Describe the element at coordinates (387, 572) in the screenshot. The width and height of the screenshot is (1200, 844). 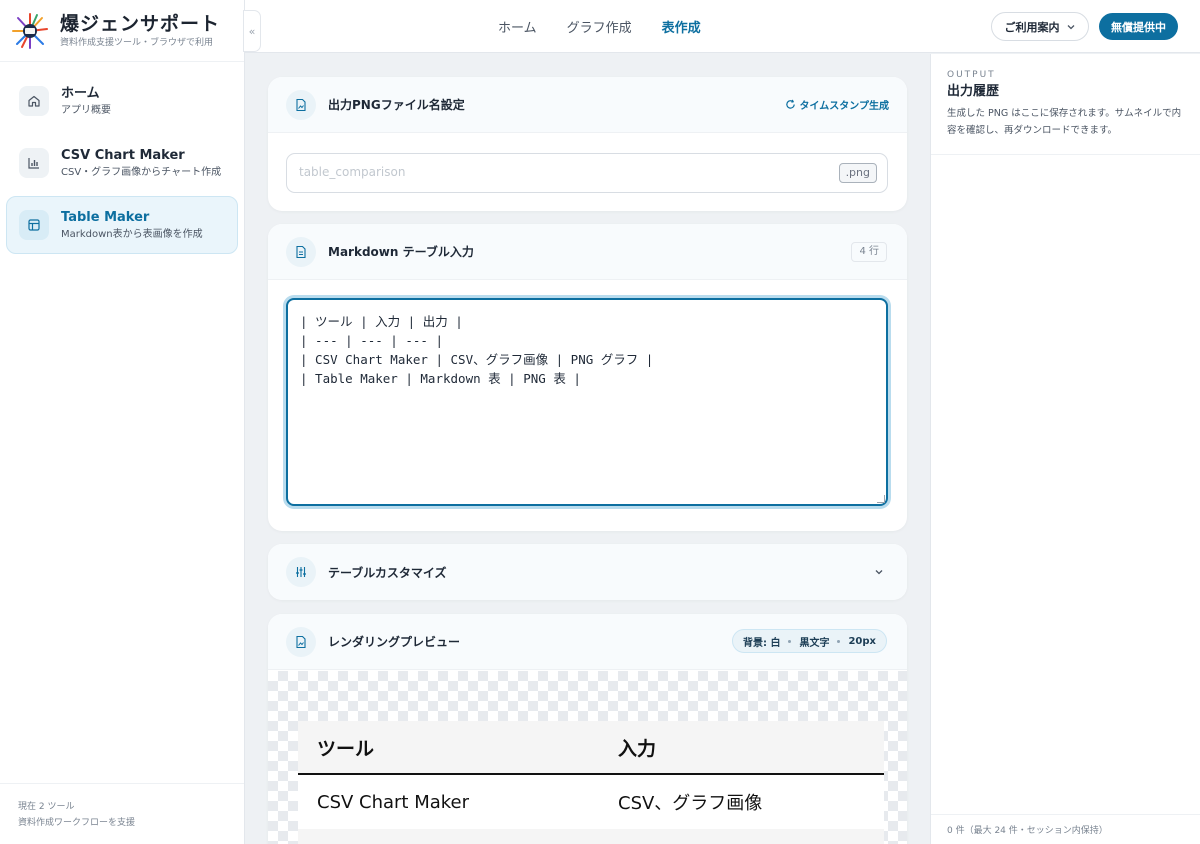
I see `card-title: テーブルカスタマイズ` at that location.